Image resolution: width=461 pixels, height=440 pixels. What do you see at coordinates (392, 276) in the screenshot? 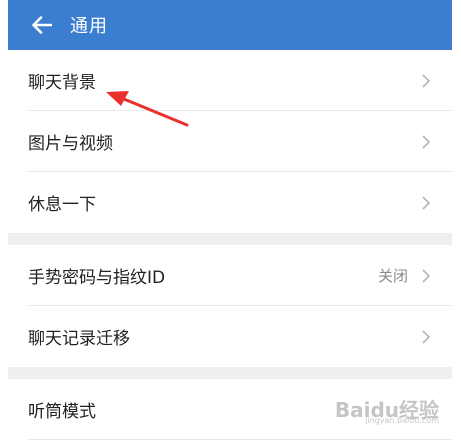
I see `setting-value: 关闭` at bounding box center [392, 276].